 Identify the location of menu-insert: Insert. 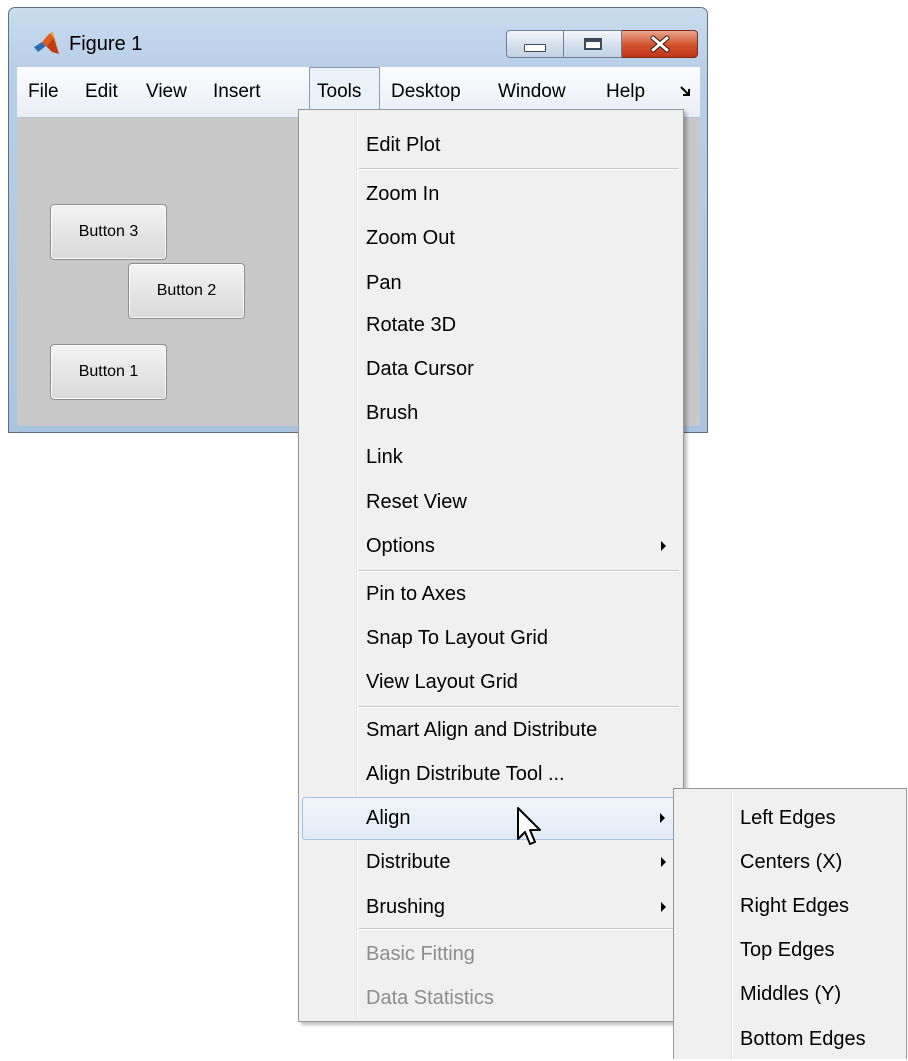
(237, 92).